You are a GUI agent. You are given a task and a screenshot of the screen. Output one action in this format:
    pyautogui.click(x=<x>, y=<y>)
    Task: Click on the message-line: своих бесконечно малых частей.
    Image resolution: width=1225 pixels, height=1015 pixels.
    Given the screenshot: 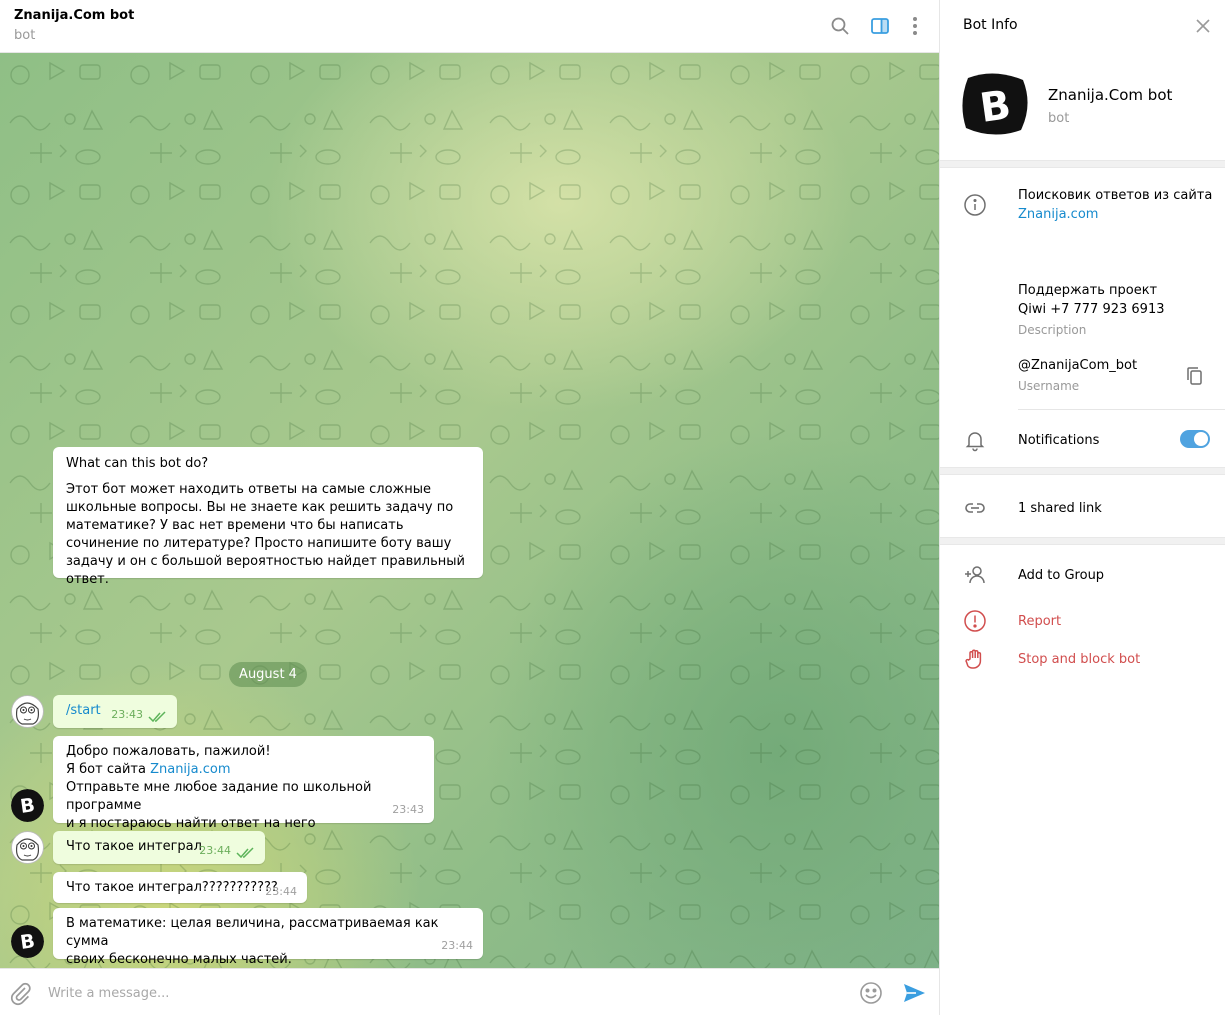 What is the action you would take?
    pyautogui.click(x=179, y=959)
    